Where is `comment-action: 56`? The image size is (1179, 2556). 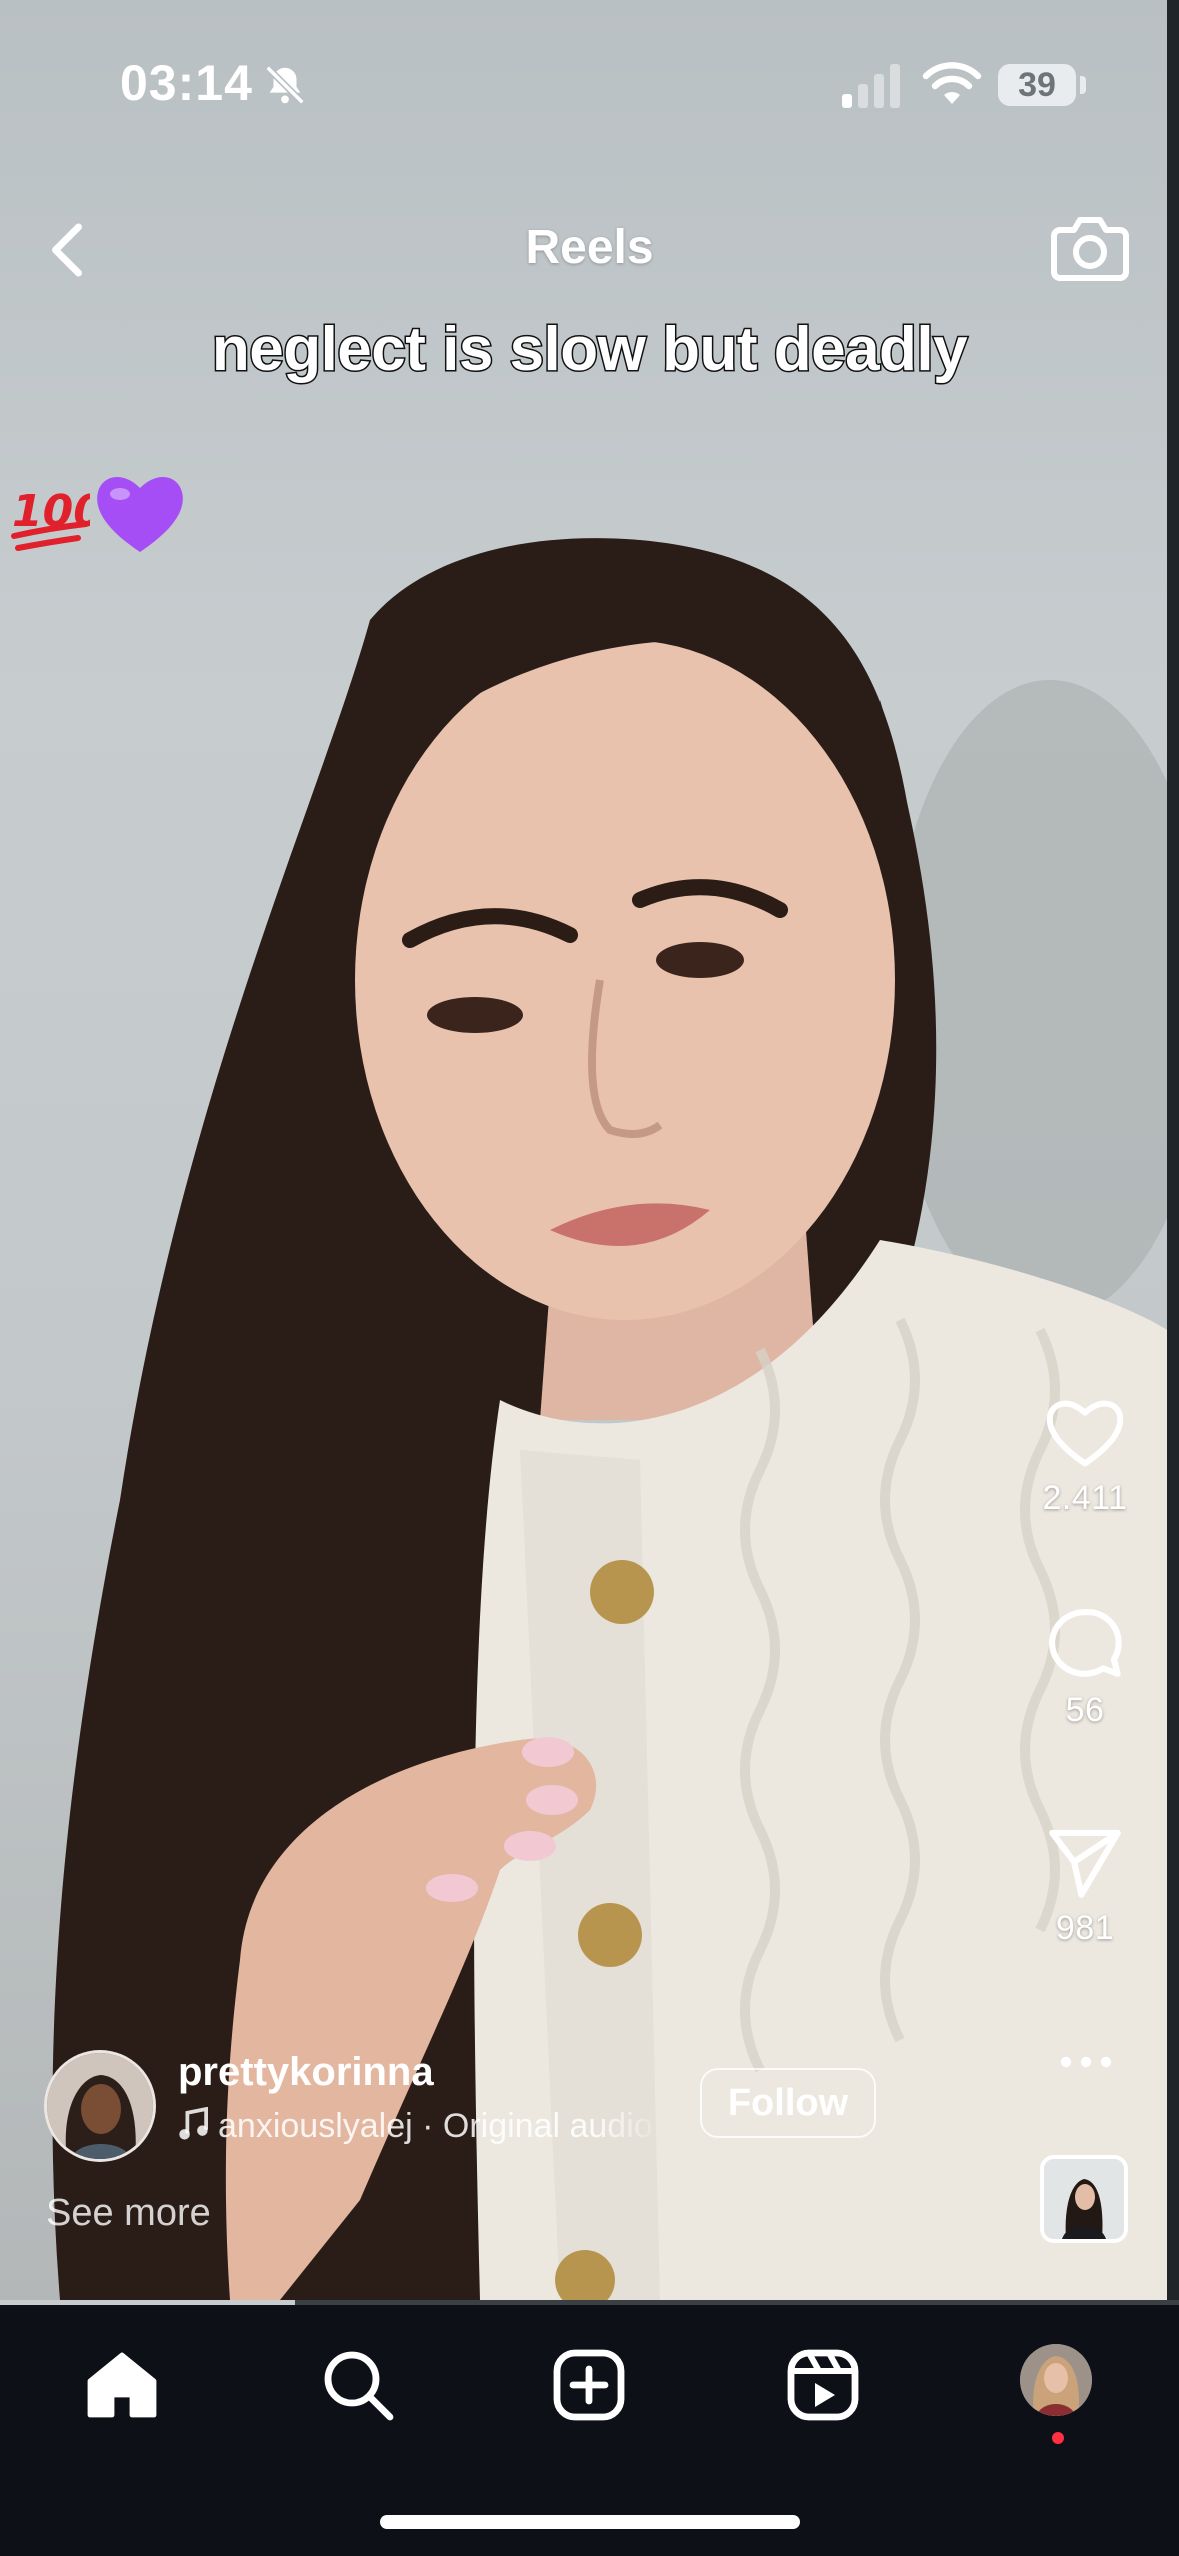 comment-action: 56 is located at coordinates (1085, 1667).